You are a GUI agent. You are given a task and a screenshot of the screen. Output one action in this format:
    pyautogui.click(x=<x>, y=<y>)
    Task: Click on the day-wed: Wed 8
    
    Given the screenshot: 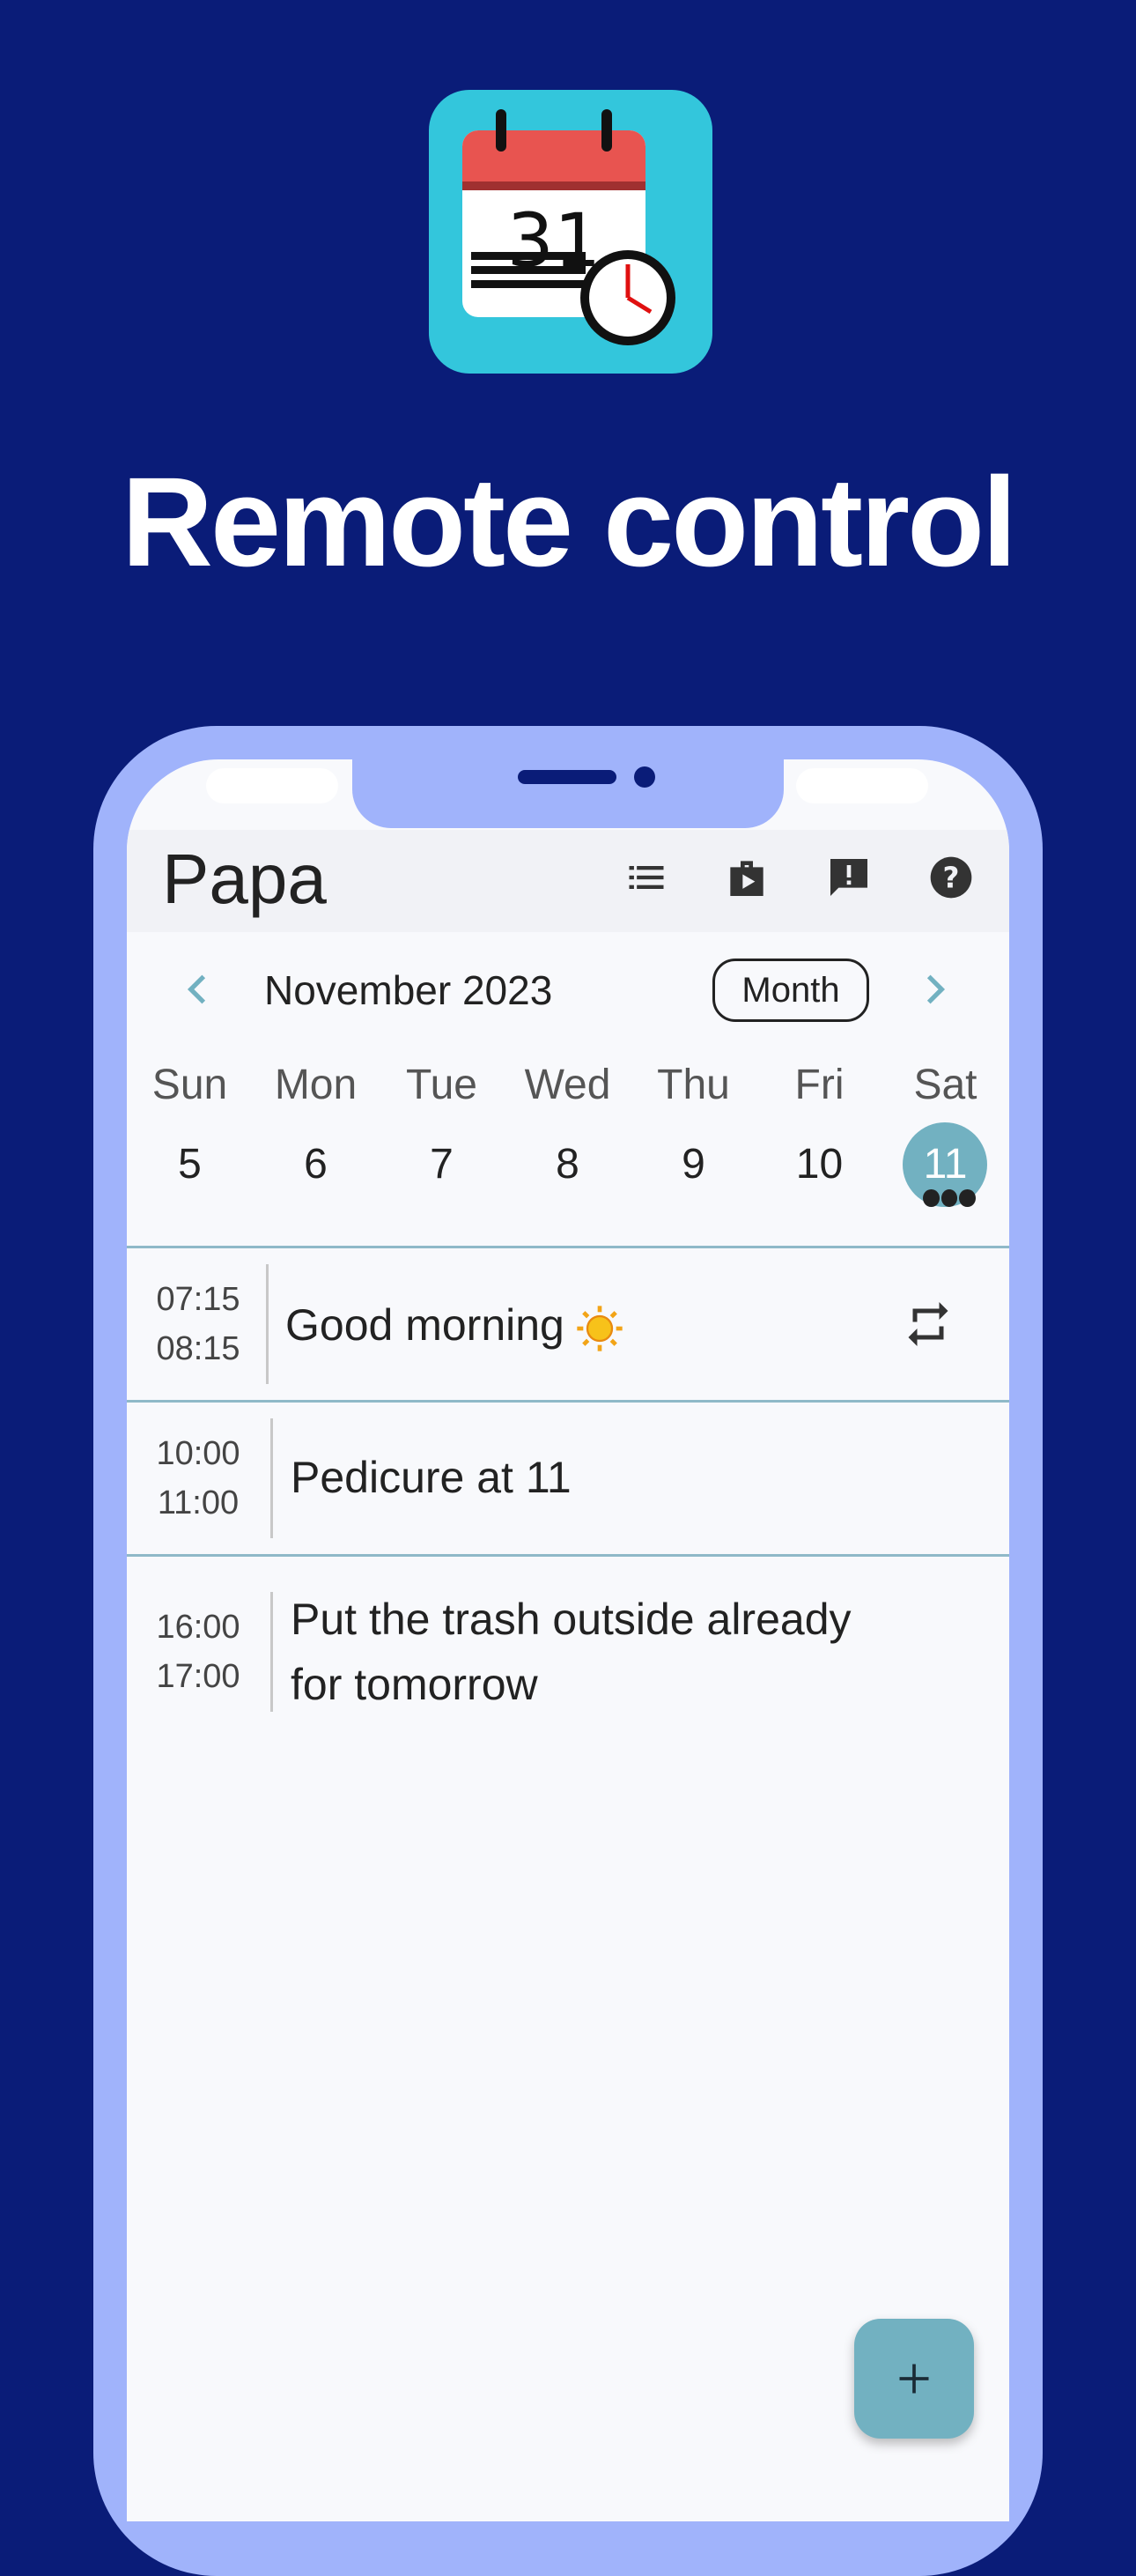 What is the action you would take?
    pyautogui.click(x=568, y=1129)
    